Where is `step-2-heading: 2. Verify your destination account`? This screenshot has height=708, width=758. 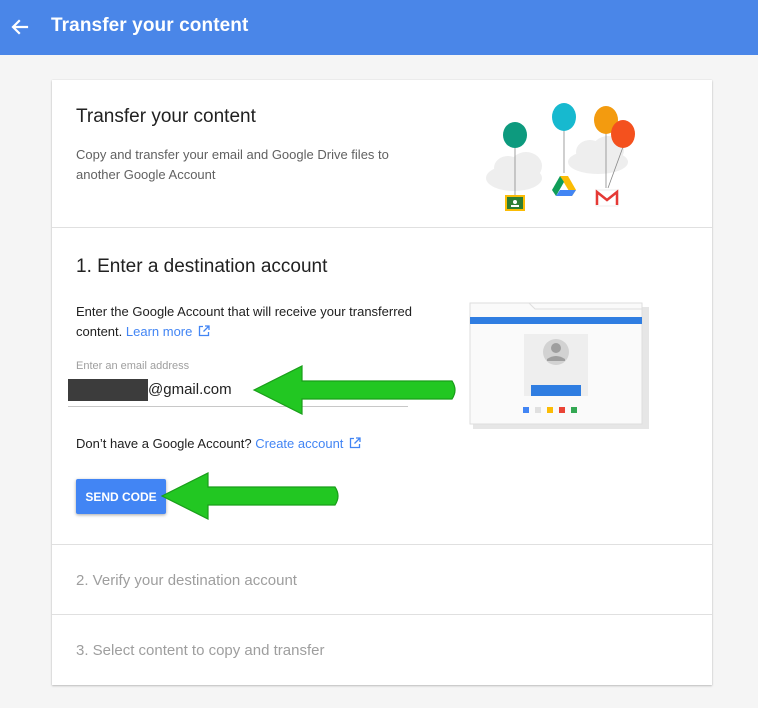 step-2-heading: 2. Verify your destination account is located at coordinates (186, 580).